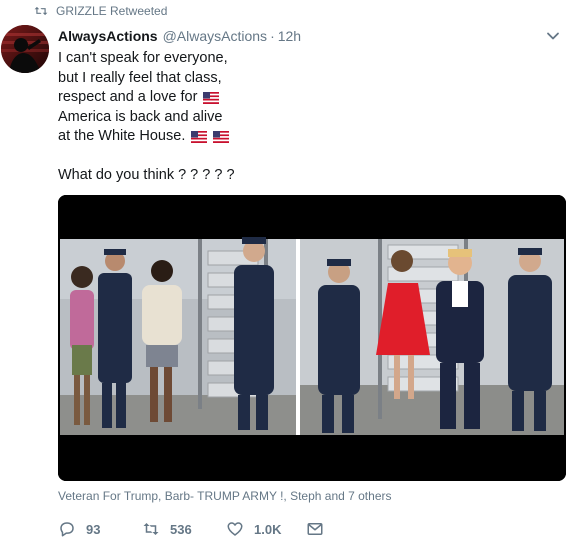 The image size is (571, 538). What do you see at coordinates (235, 529) in the screenshot?
I see `heart-icon` at bounding box center [235, 529].